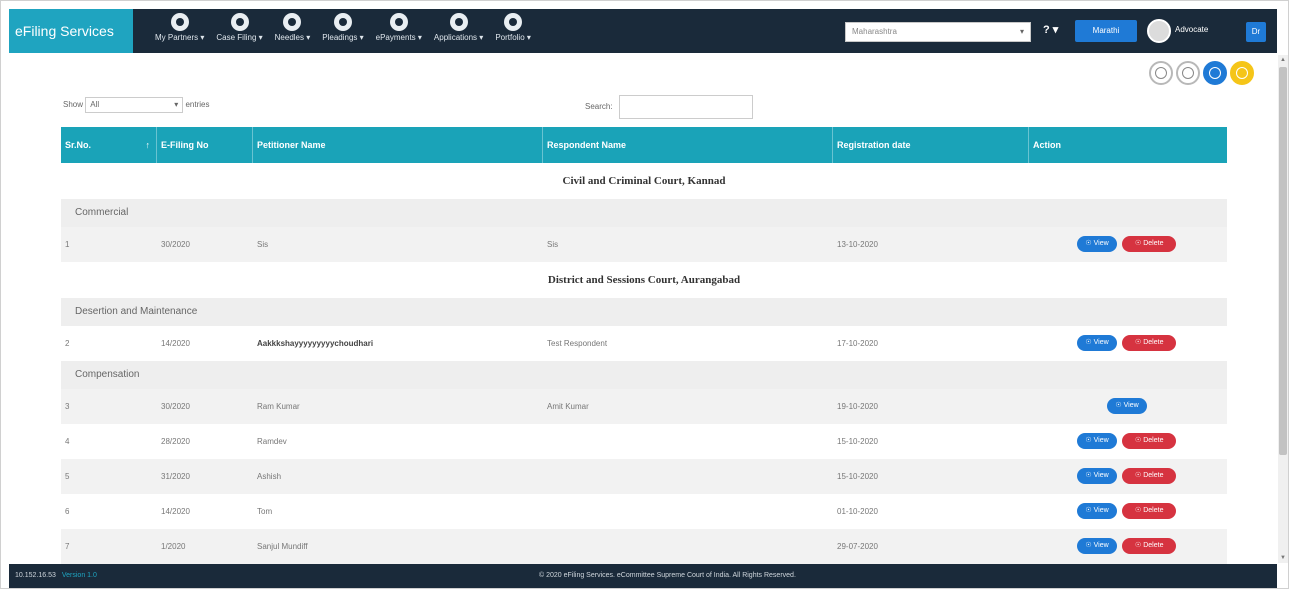 The image size is (1289, 589). What do you see at coordinates (644, 280) in the screenshot?
I see `court-group-header: District and Sessions Court, Aurangabad` at bounding box center [644, 280].